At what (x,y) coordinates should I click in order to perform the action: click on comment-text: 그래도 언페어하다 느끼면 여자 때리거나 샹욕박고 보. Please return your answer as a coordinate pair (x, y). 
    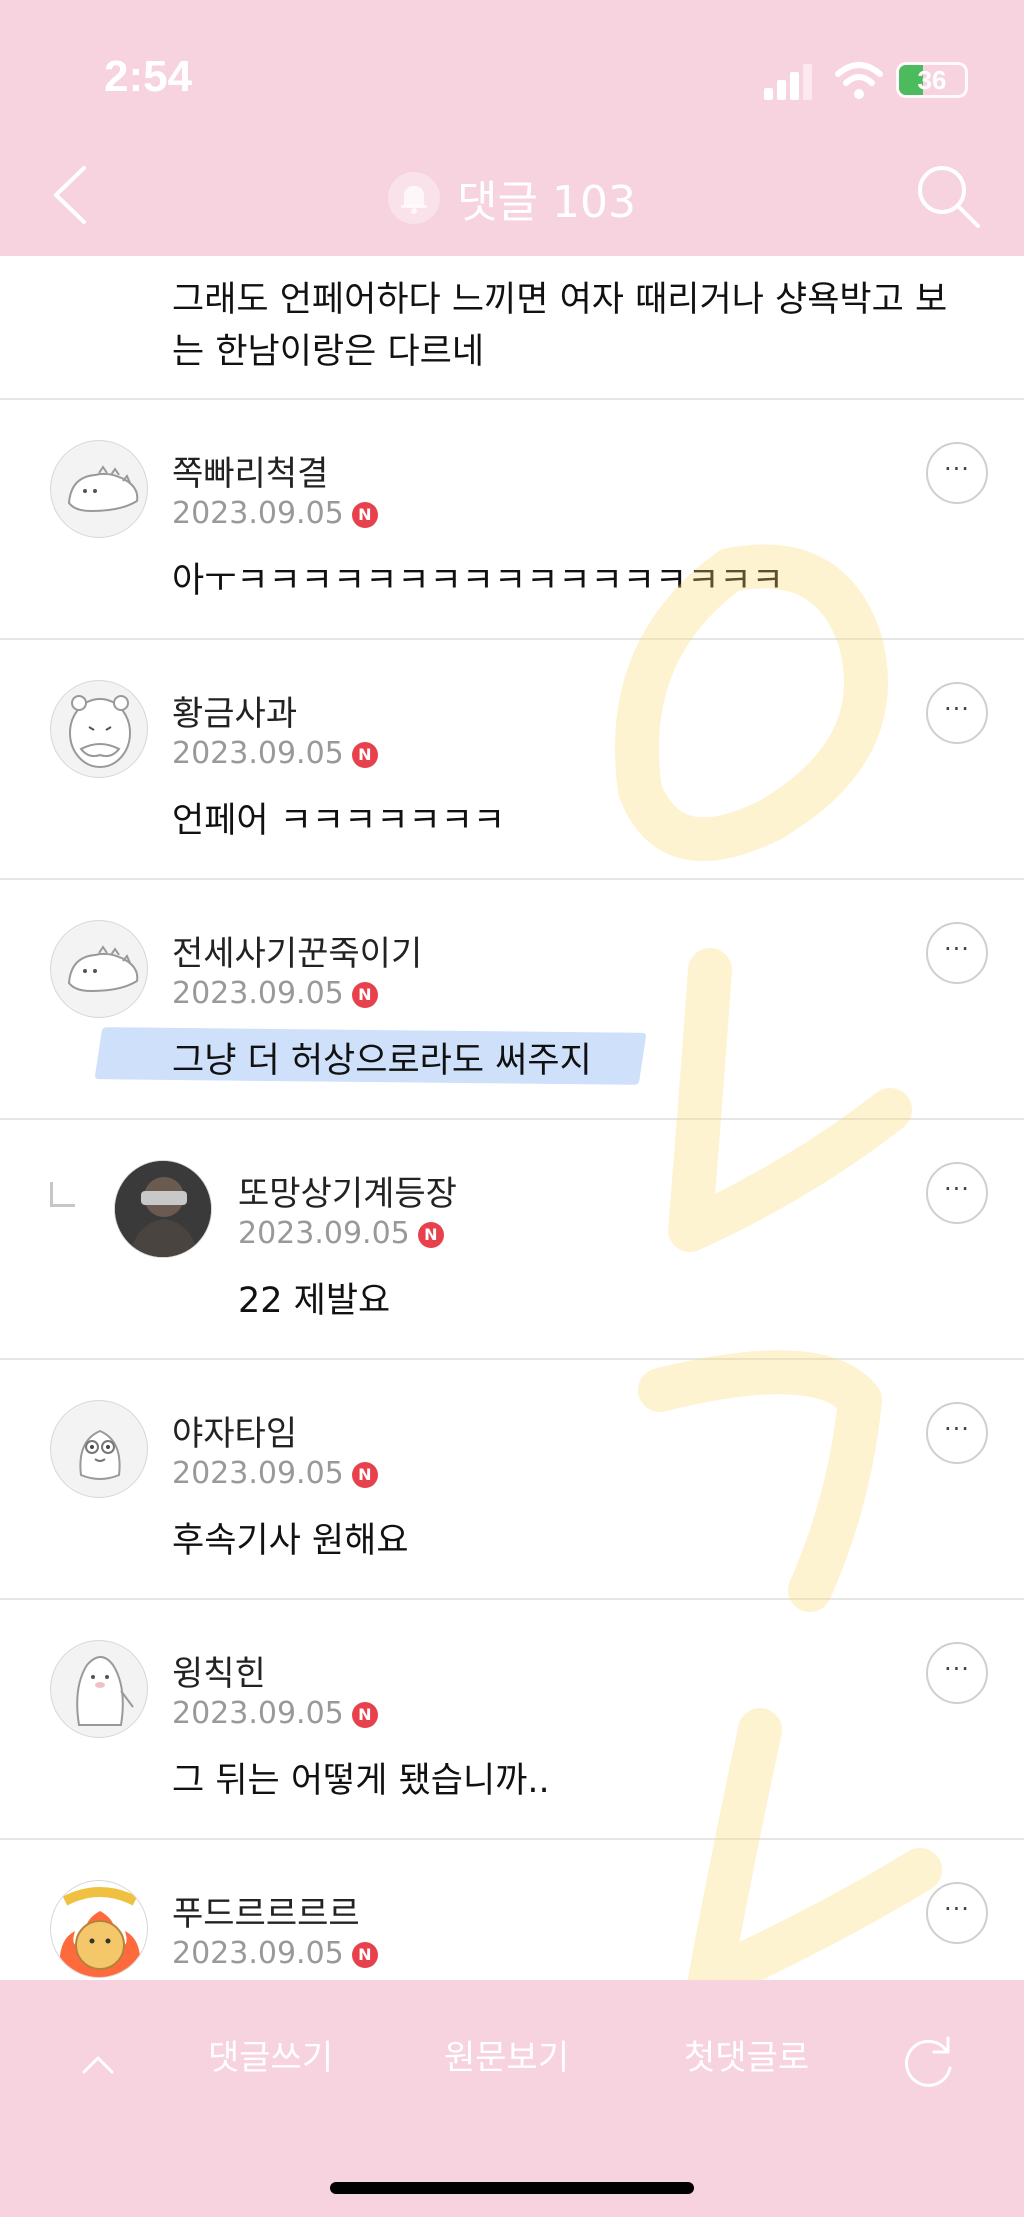
    Looking at the image, I should click on (560, 300).